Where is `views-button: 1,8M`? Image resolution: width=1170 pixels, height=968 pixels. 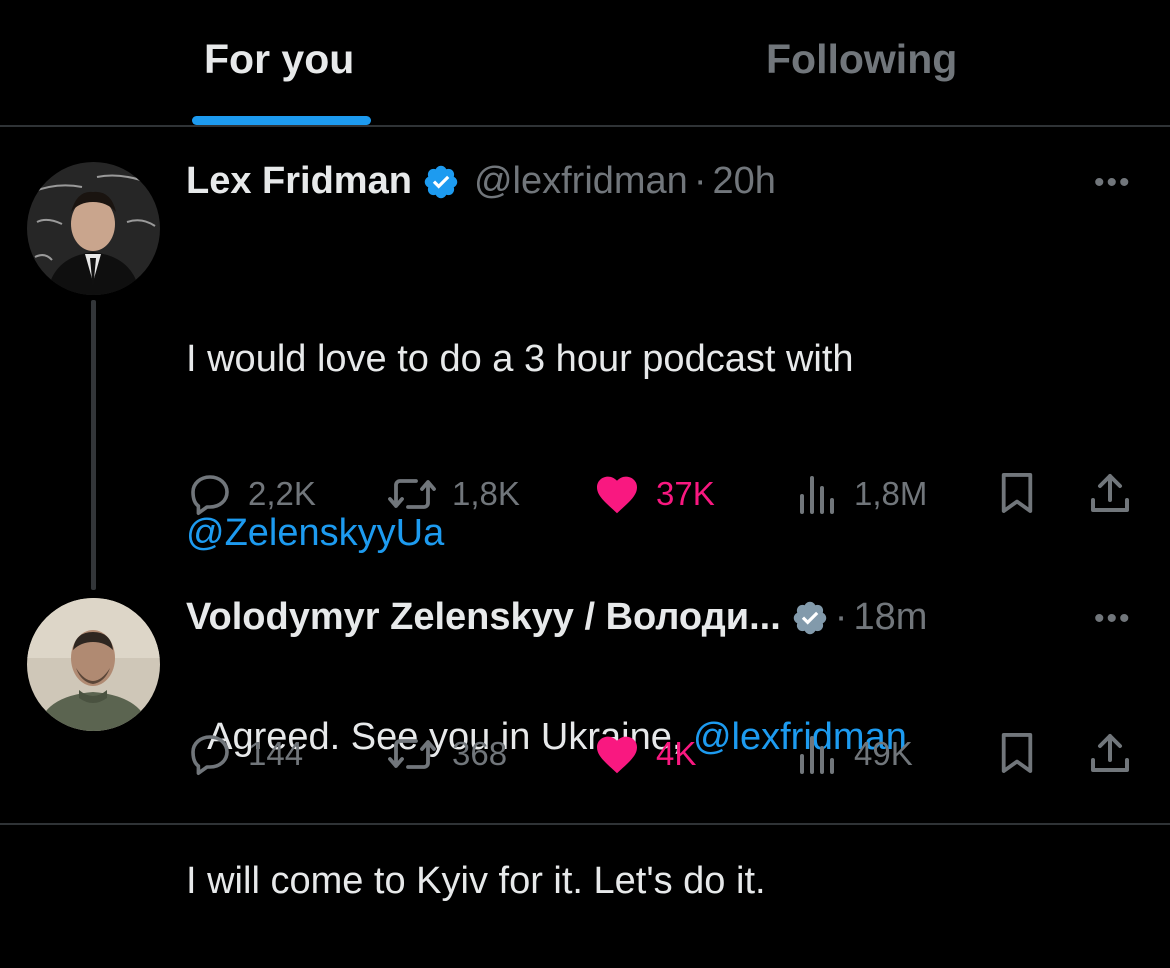
views-button: 1,8M is located at coordinates (861, 494).